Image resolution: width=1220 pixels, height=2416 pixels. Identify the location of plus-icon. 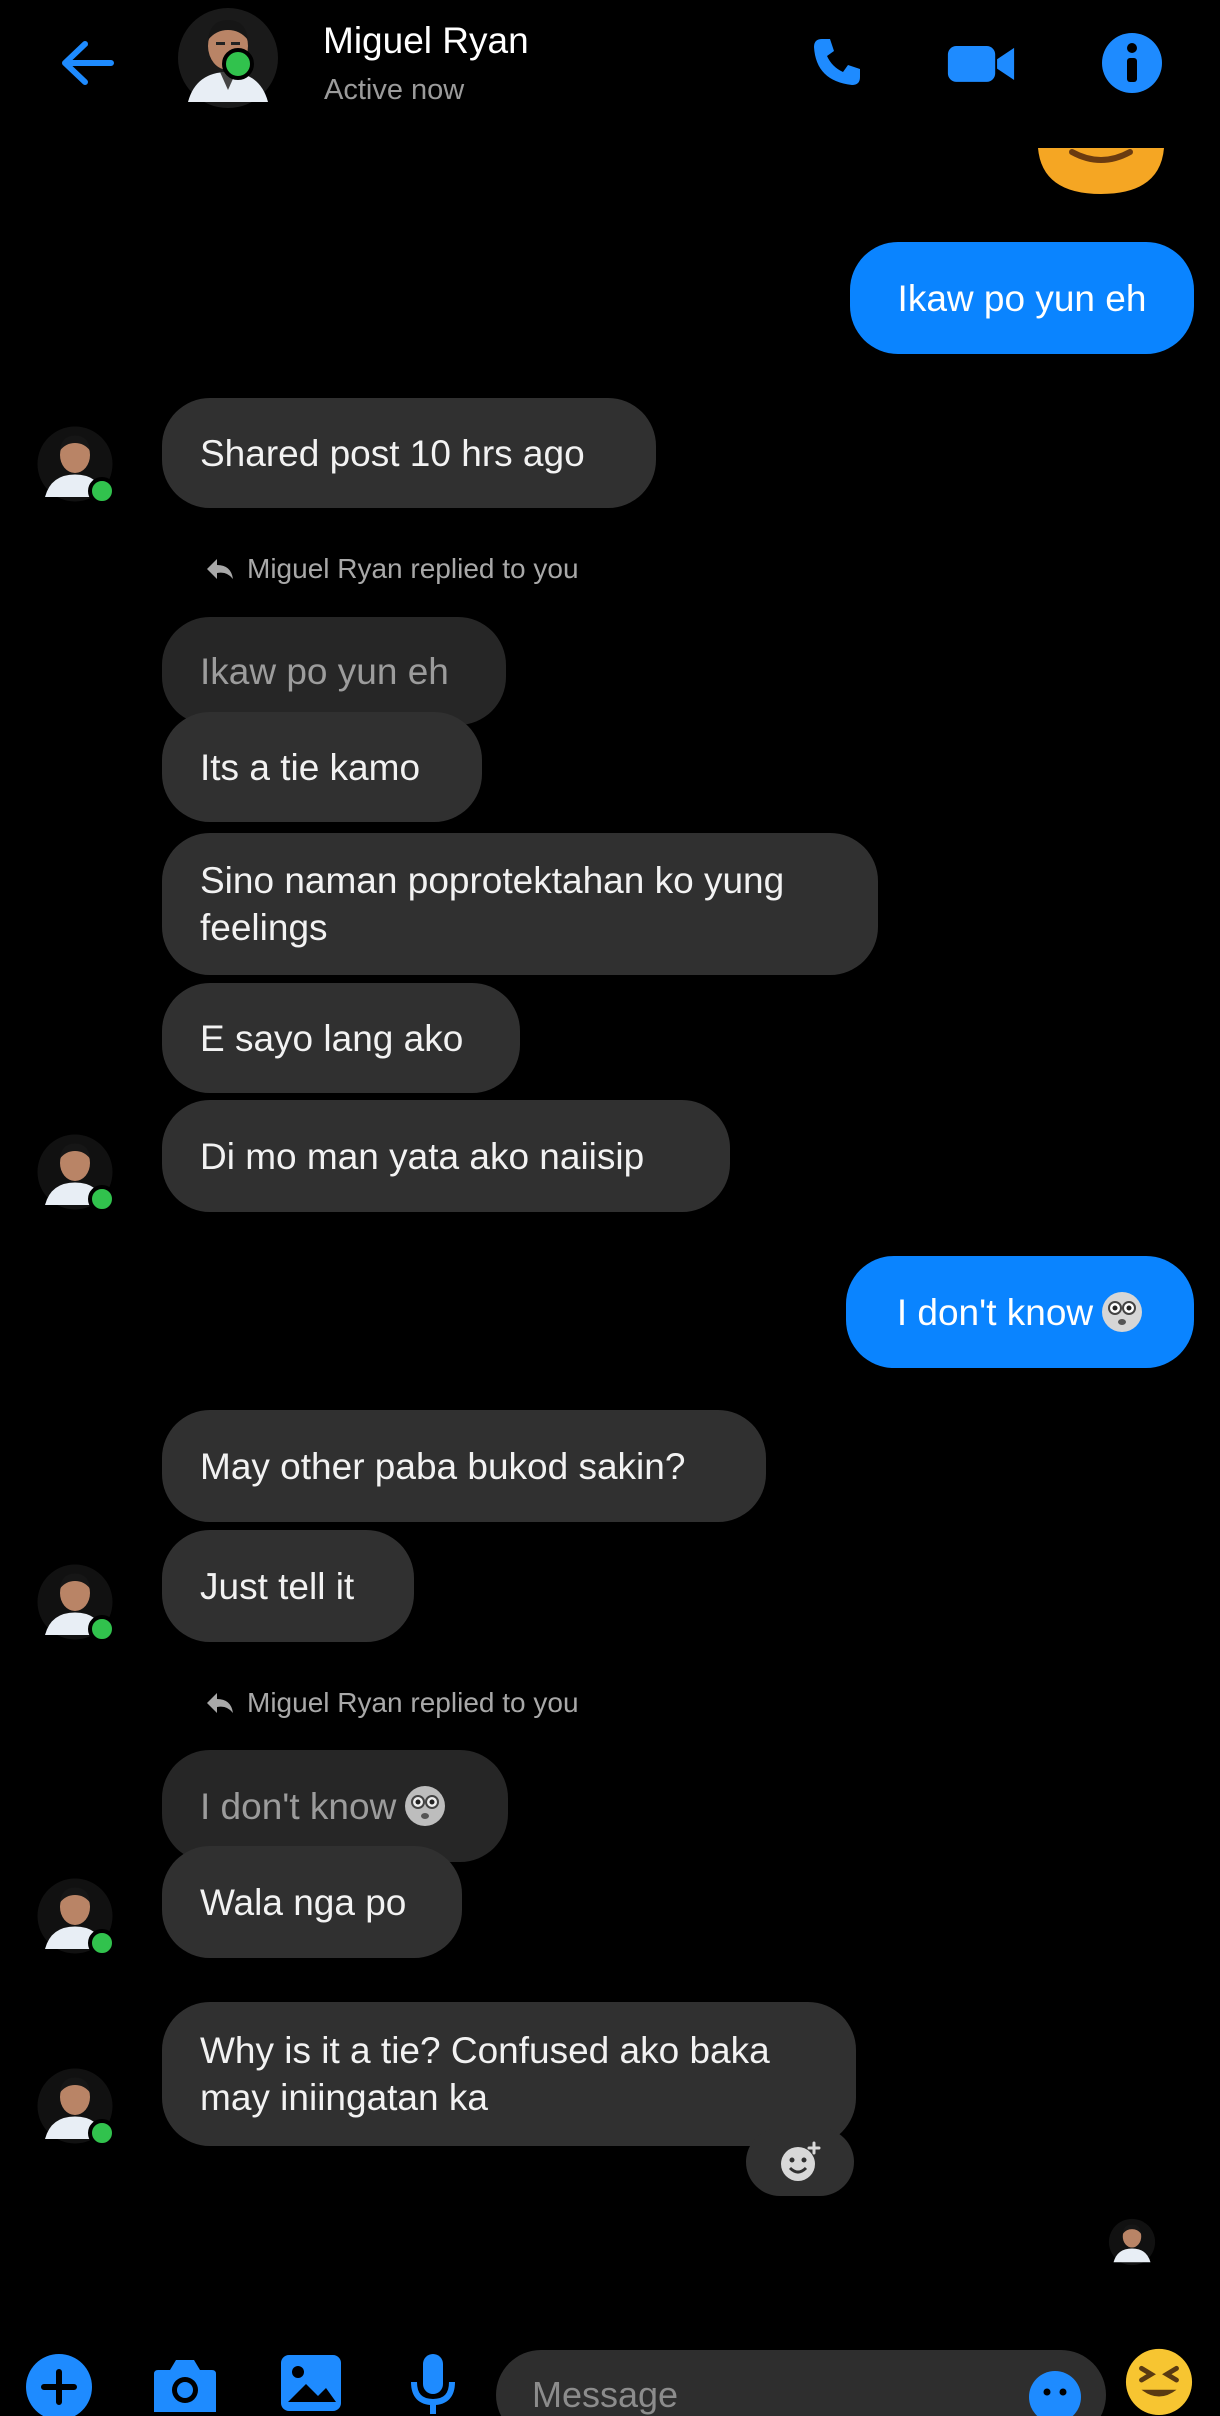
(59, 2385).